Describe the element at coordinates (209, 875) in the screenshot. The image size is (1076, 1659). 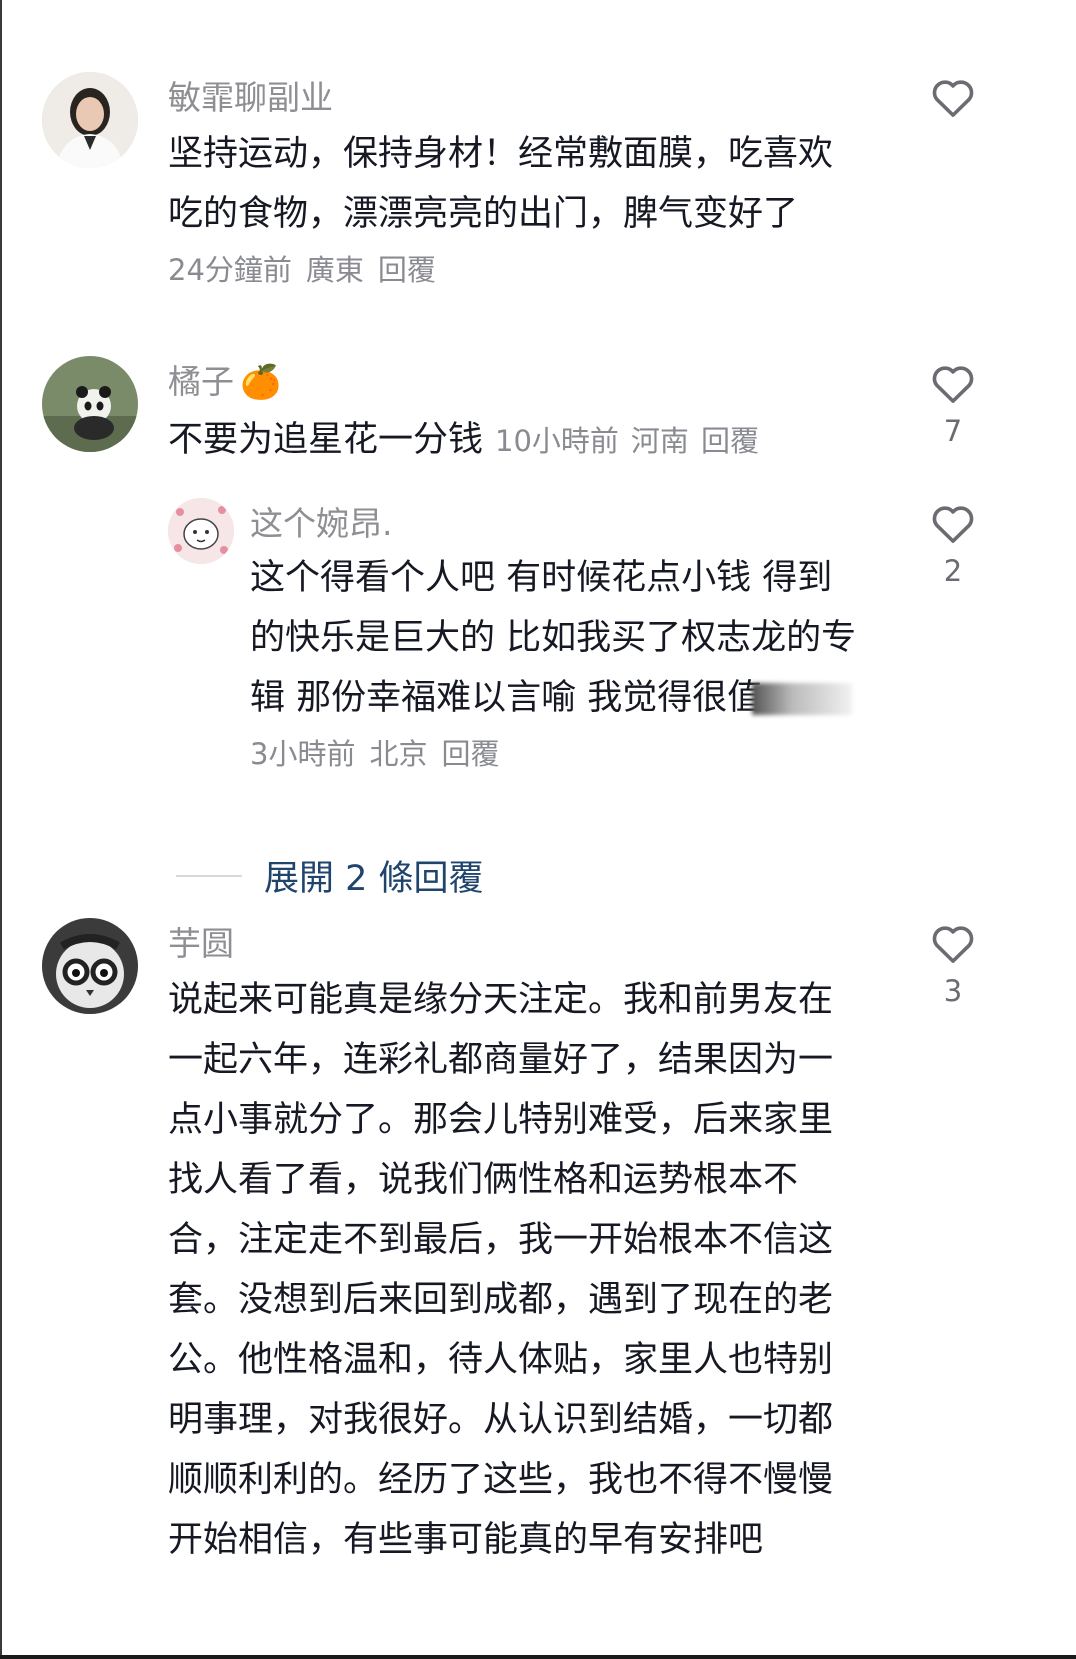
I see `divider` at that location.